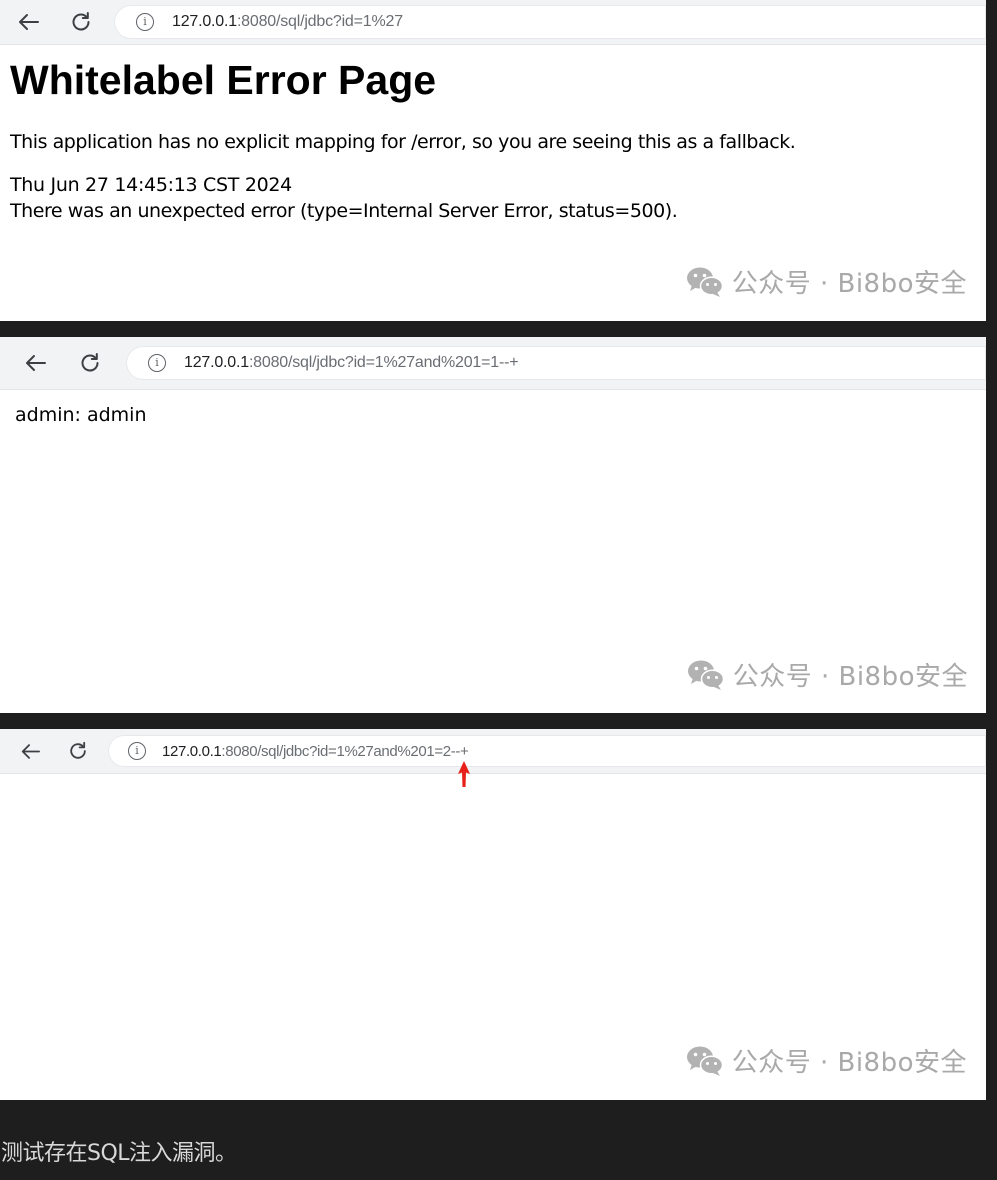 The height and width of the screenshot is (1180, 997). What do you see at coordinates (223, 80) in the screenshot?
I see `error-title: Whitelabel Error Page` at bounding box center [223, 80].